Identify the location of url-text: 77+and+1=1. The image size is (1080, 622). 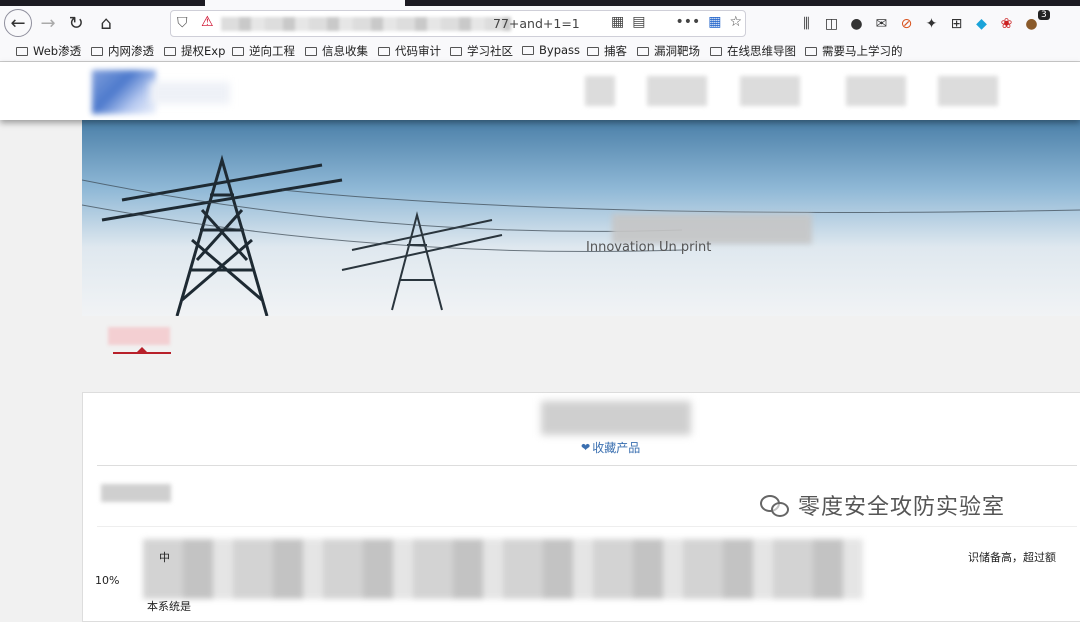
(536, 23).